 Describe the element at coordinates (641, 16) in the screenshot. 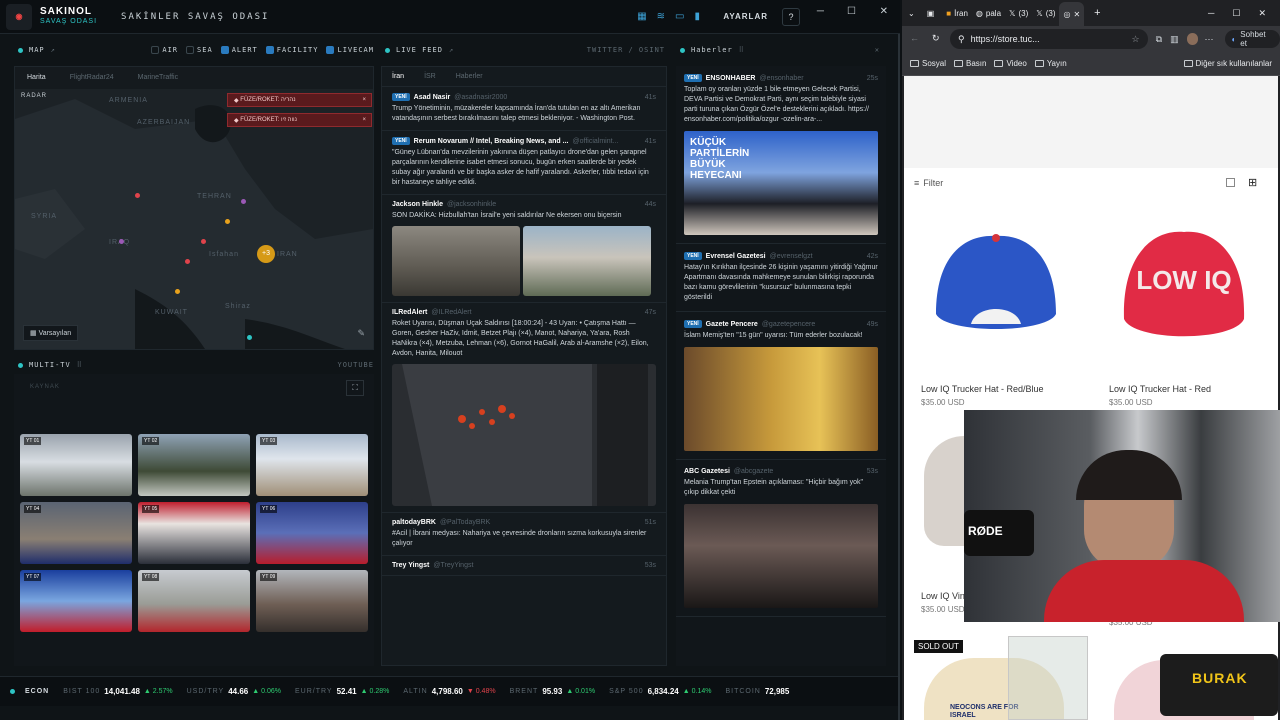

I see `map-icon: ▦` at that location.